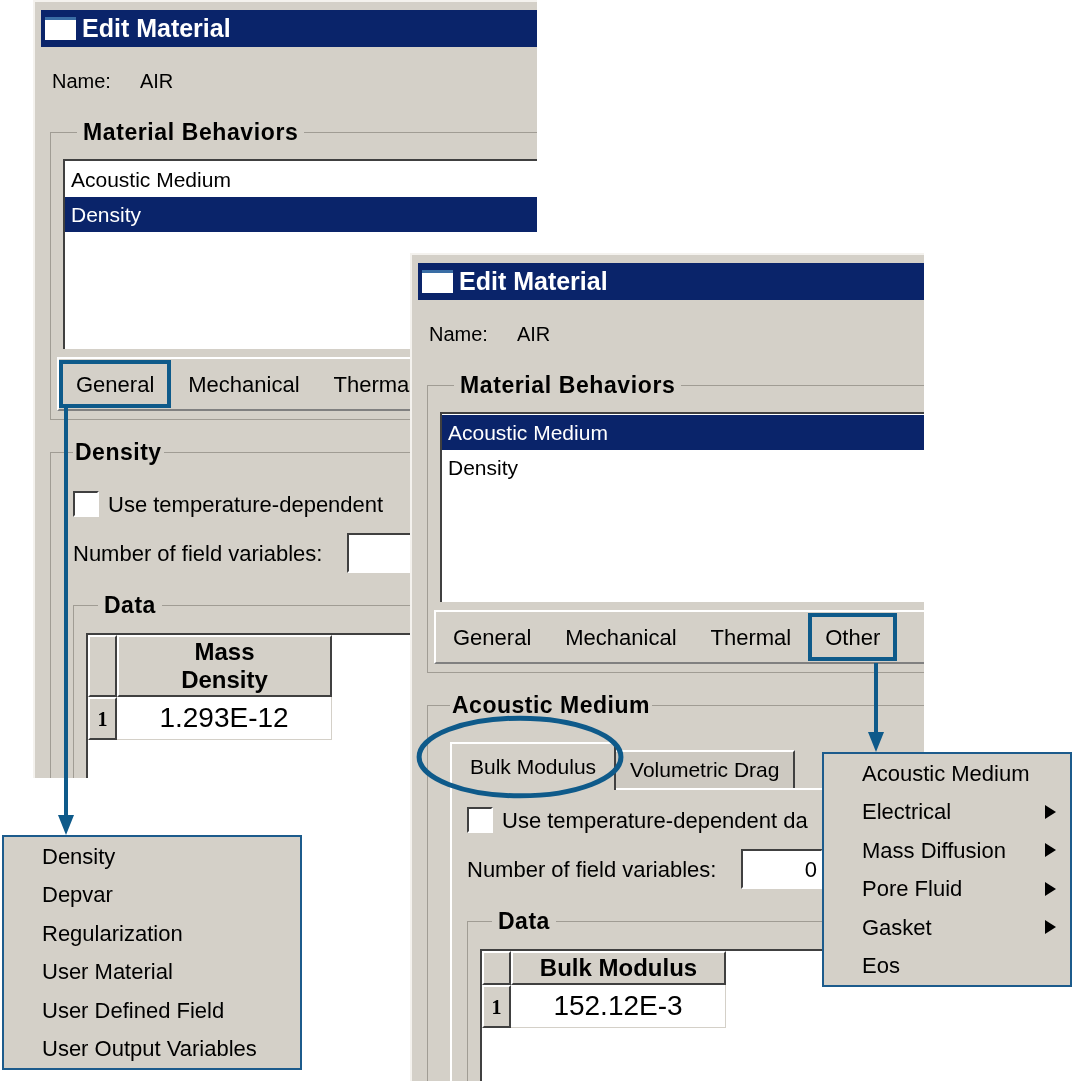 The image size is (1072, 1081). What do you see at coordinates (751, 637) in the screenshot?
I see `menu-button: Thermal` at bounding box center [751, 637].